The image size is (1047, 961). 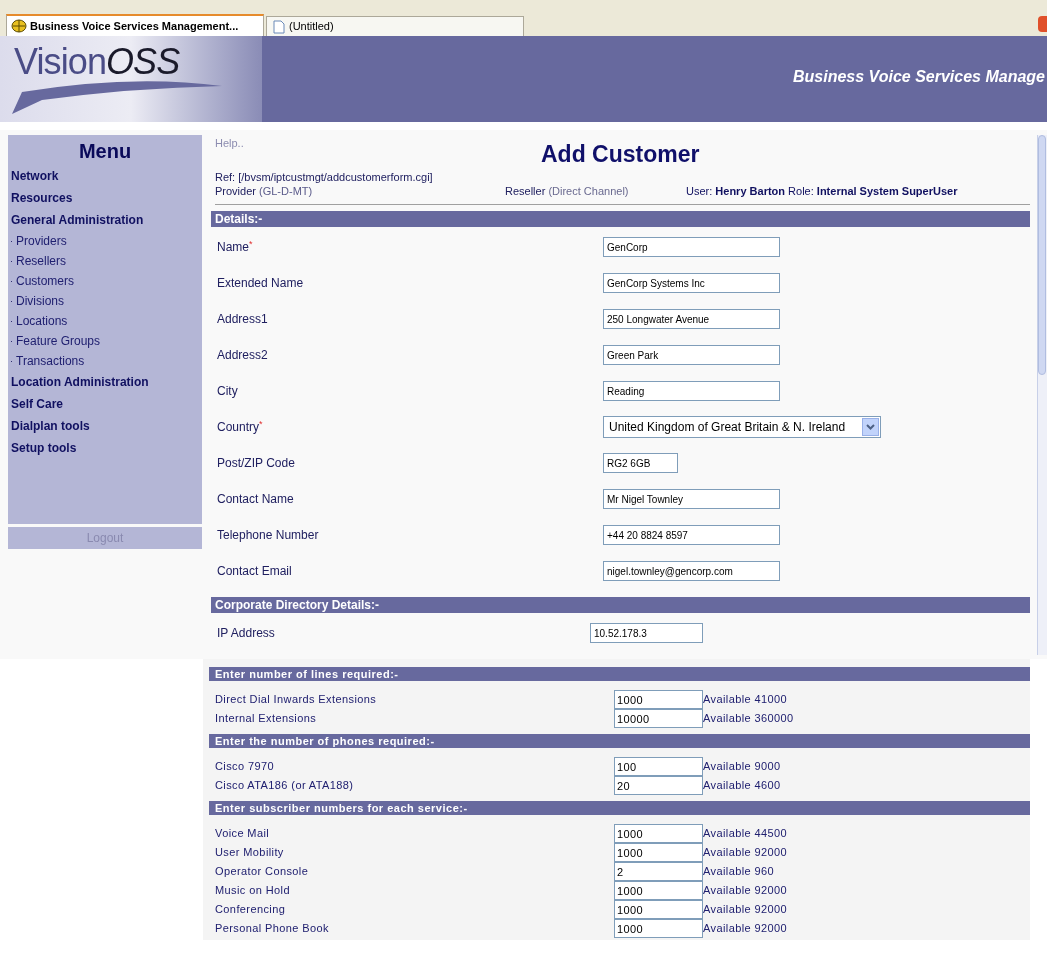 I want to click on field-label: Music on Hold, so click(x=253, y=891).